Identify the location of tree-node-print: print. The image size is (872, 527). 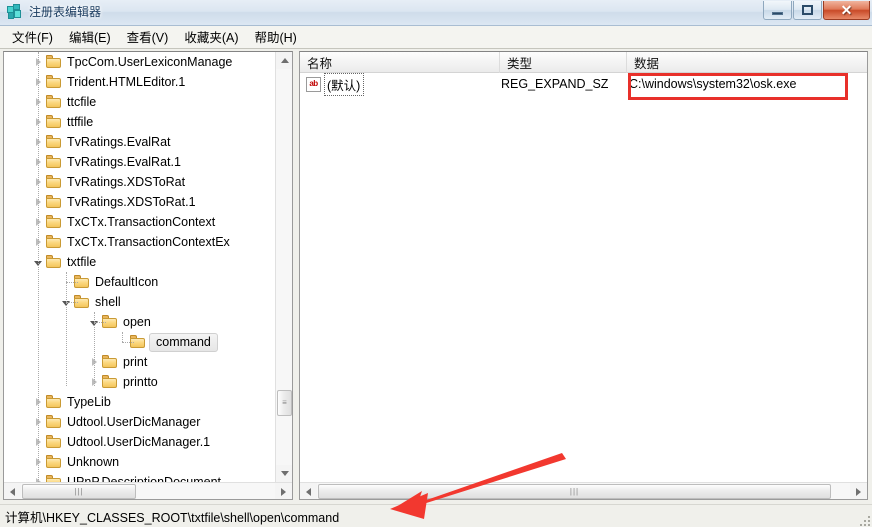
(139, 362).